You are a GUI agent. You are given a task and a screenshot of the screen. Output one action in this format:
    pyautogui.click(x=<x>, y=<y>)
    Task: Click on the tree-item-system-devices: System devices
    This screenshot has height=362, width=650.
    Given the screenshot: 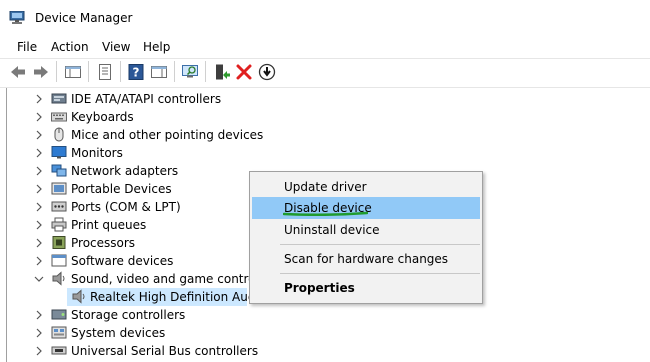 What is the action you would take?
    pyautogui.click(x=130, y=333)
    